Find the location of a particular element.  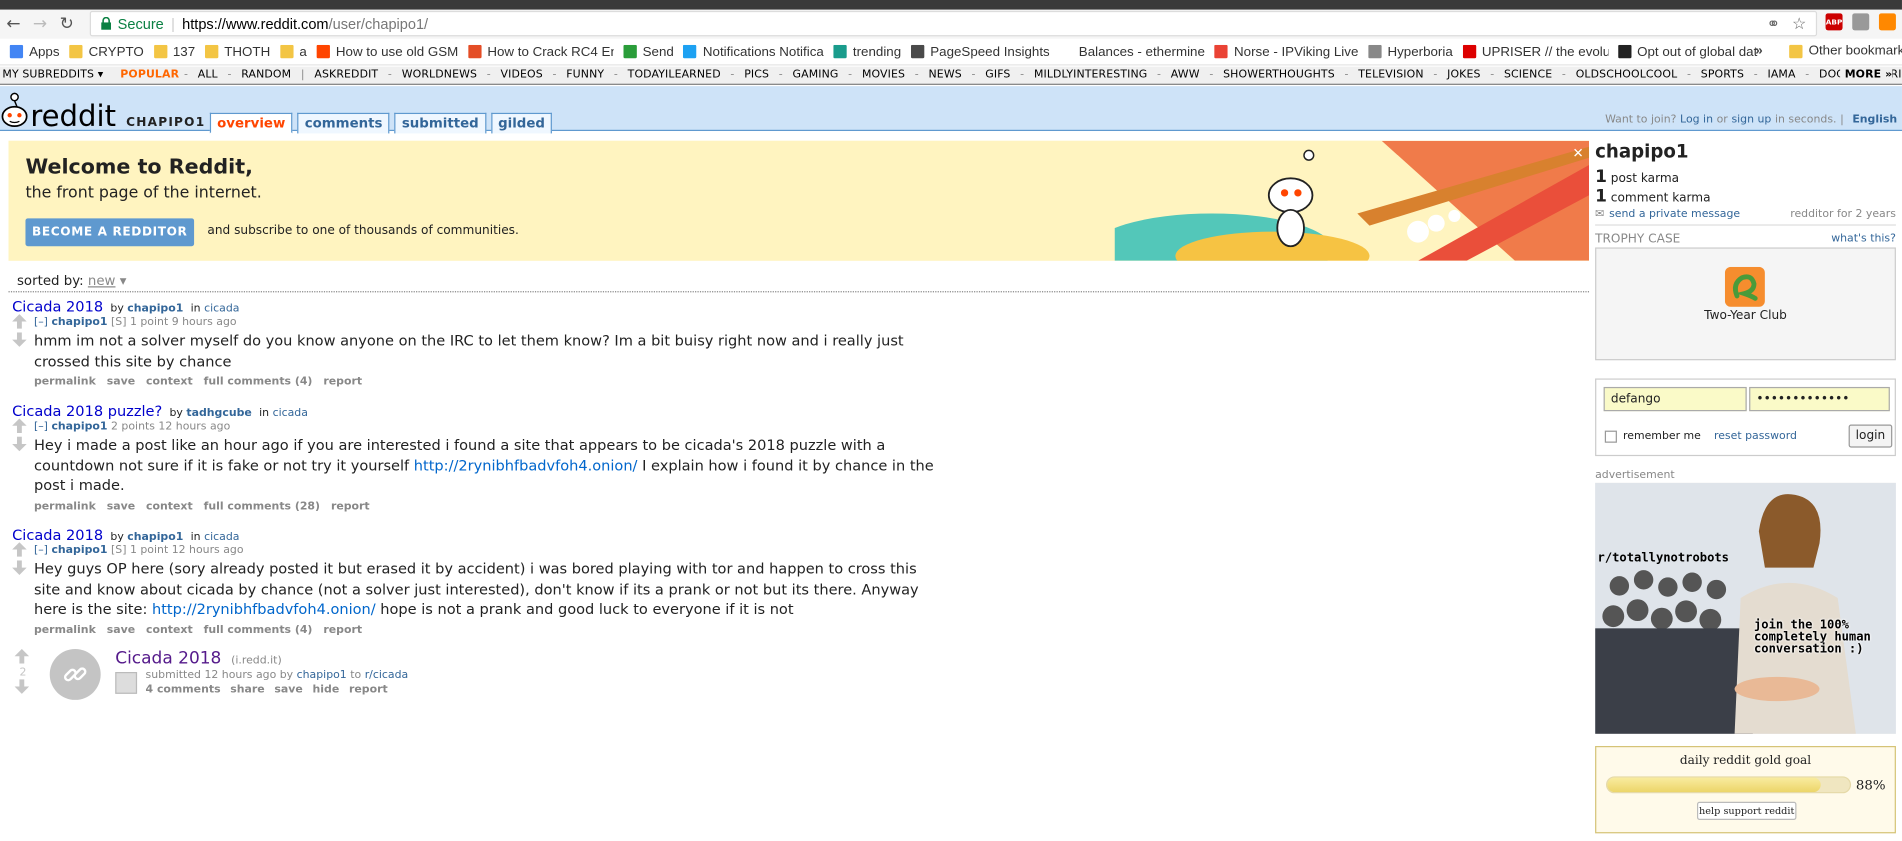

subreddit-link: SPORTS is located at coordinates (1722, 75).